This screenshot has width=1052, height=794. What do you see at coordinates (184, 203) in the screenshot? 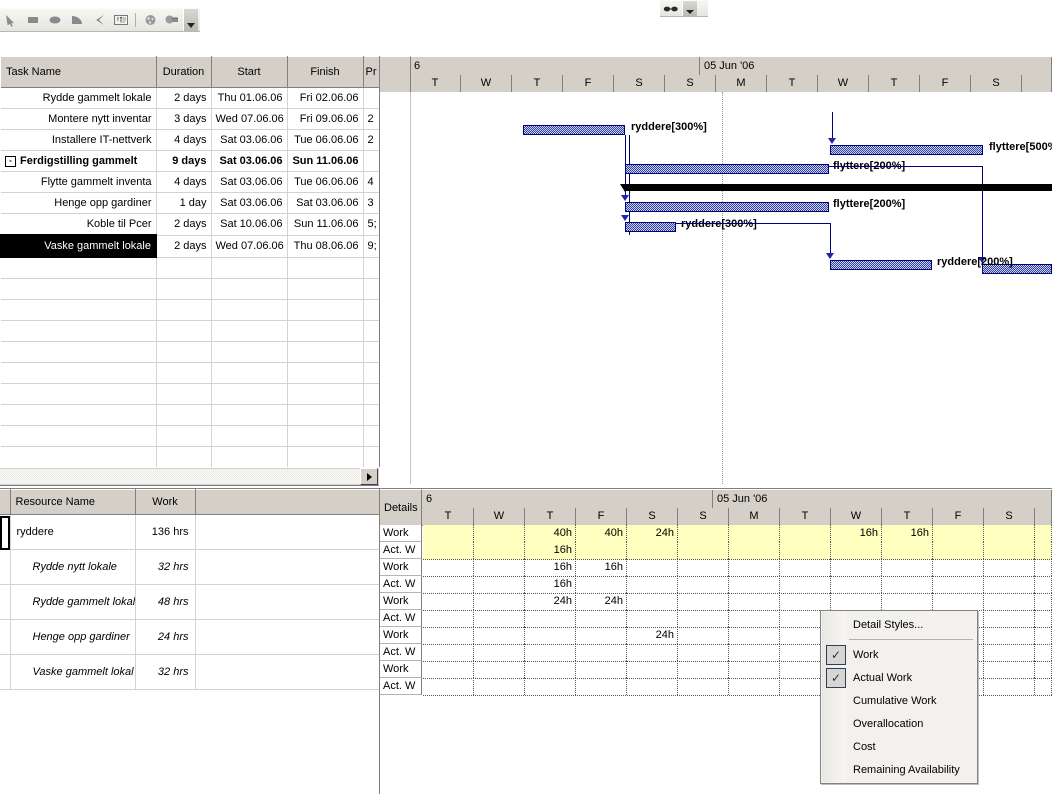
I see `task-duration-cell: 1 day` at bounding box center [184, 203].